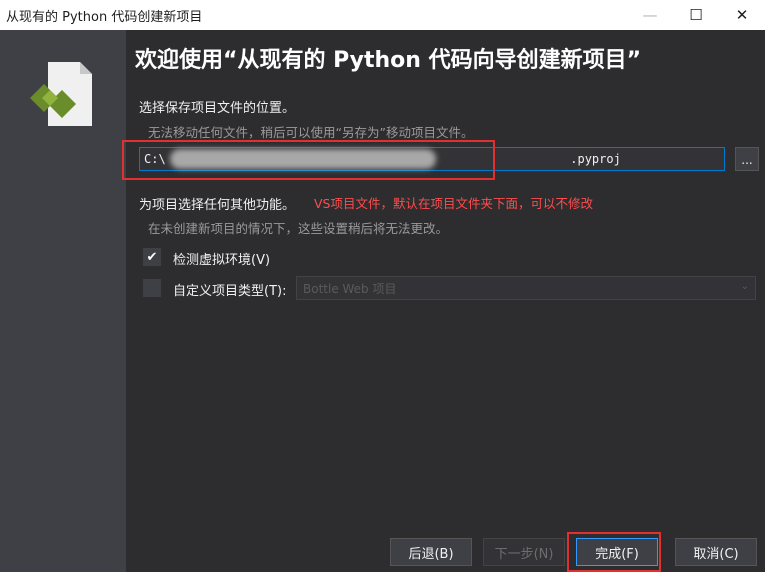 The width and height of the screenshot is (765, 572). Describe the element at coordinates (298, 228) in the screenshot. I see `features-hint: 在未创建新项目的情况下，这些设置稍后将无法更改。` at that location.